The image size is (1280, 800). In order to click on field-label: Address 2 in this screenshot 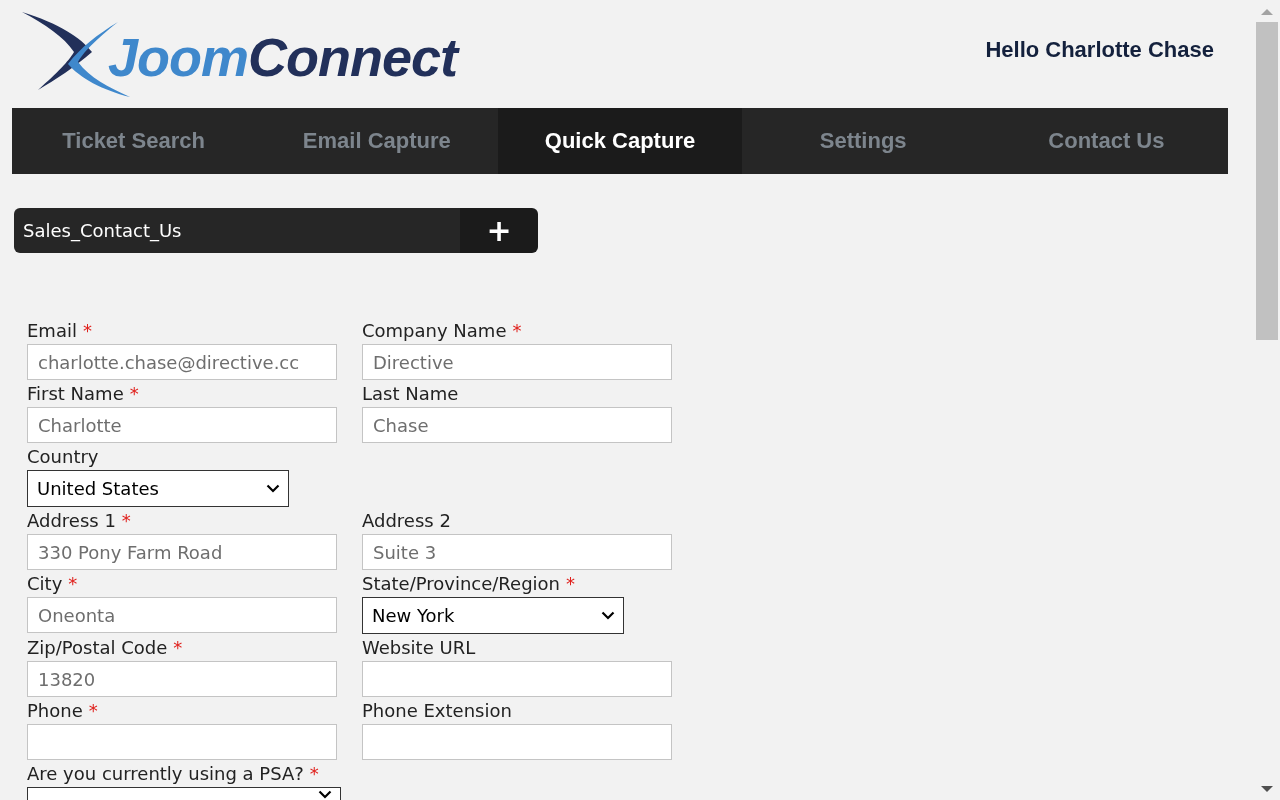, I will do `click(406, 521)`.